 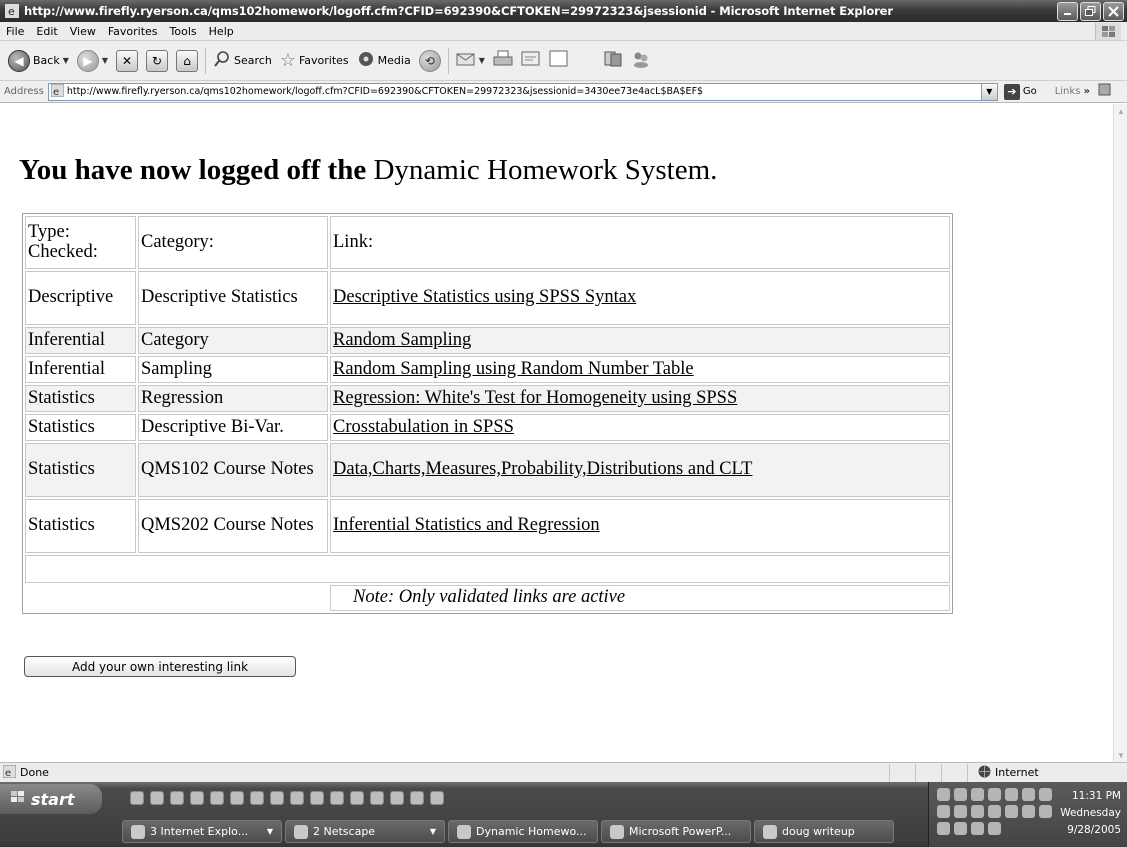 What do you see at coordinates (160, 666) in the screenshot?
I see `add-link-button: Add your own interesting link` at bounding box center [160, 666].